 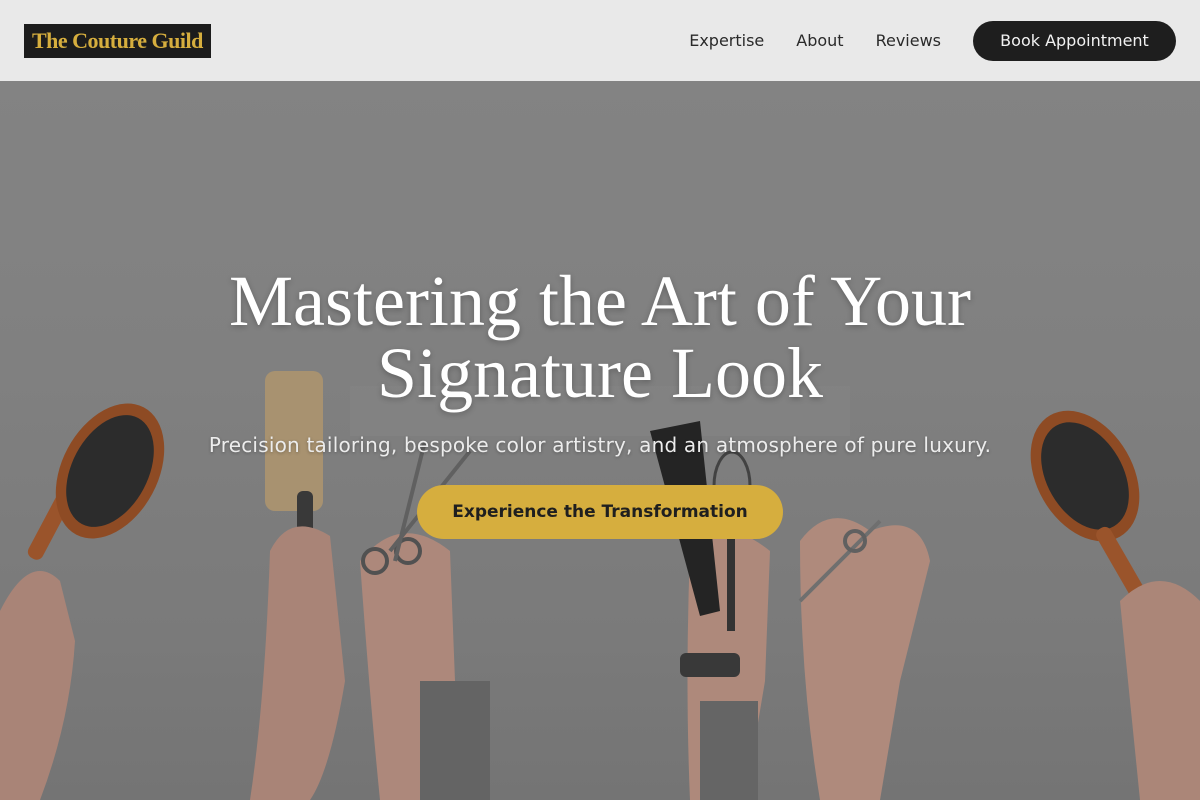 I want to click on book-appointment-button: Book Appointment, so click(x=1074, y=40).